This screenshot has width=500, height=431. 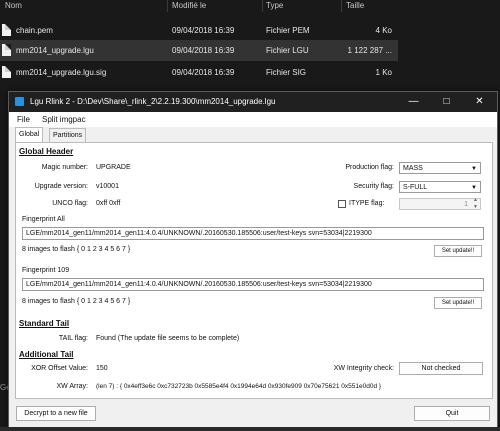 I want to click on fingerprint-109-label: Fingerprint 109, so click(x=46, y=270).